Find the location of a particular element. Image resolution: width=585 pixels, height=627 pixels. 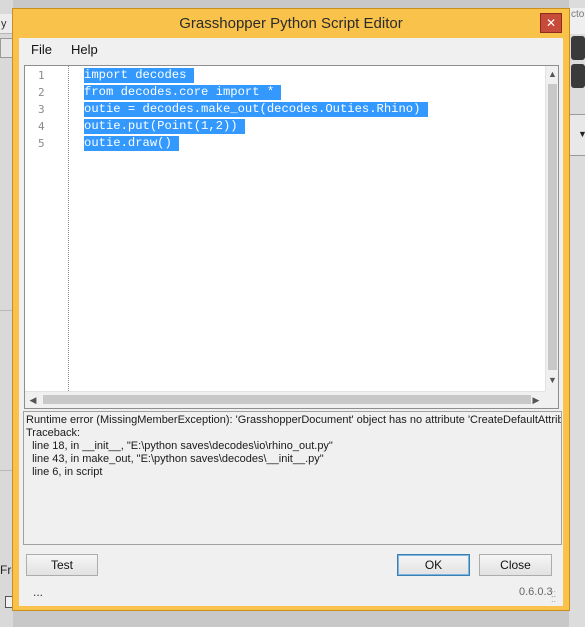

vertical-scroll-thumb is located at coordinates (552, 227).